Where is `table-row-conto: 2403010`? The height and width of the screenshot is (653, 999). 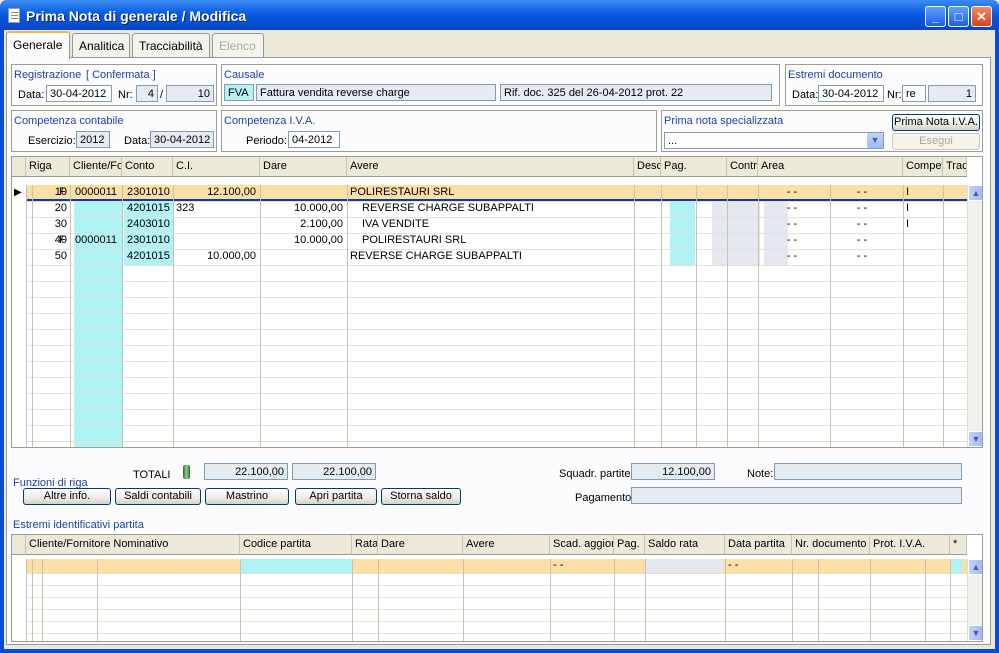
table-row-conto: 2403010 is located at coordinates (149, 225).